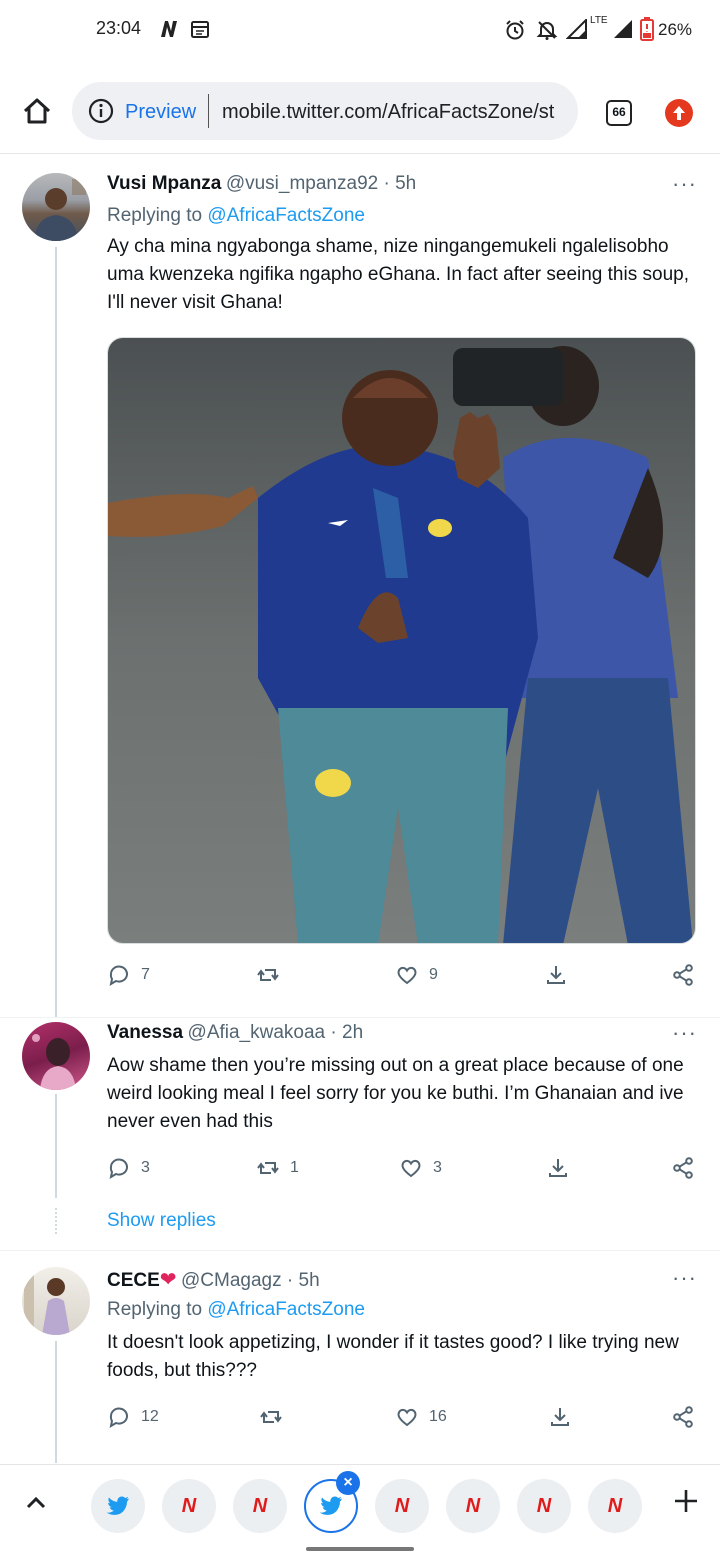 Image resolution: width=720 pixels, height=1560 pixels. Describe the element at coordinates (119, 28) in the screenshot. I see `status-time: 23:04` at that location.